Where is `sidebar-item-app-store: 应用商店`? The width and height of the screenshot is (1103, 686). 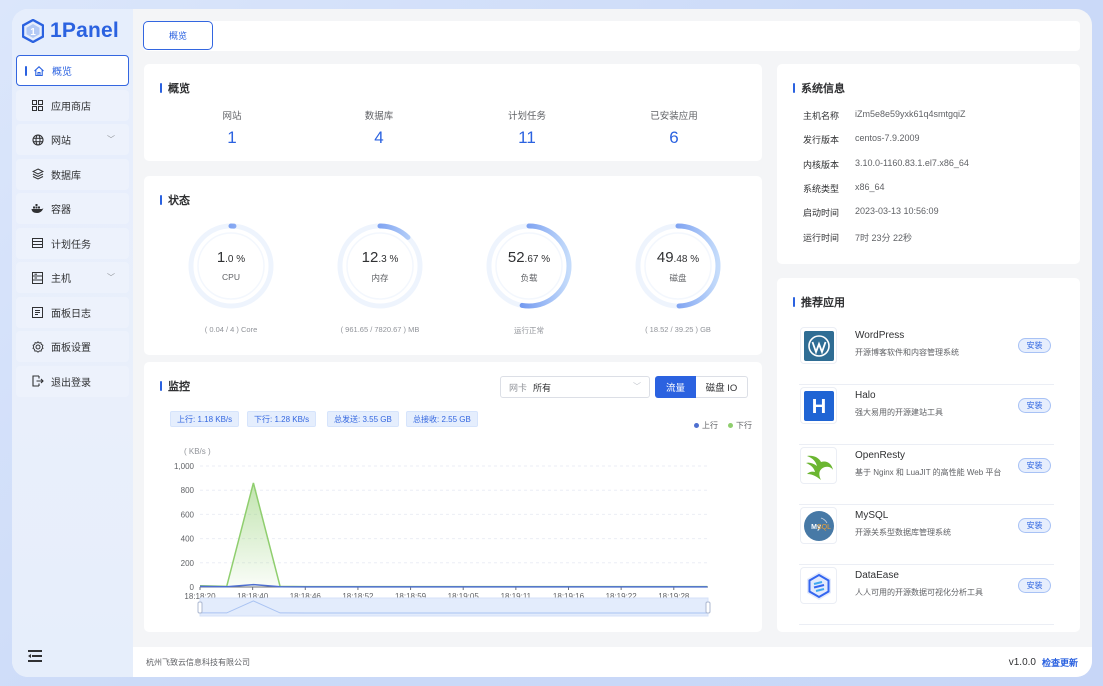
sidebar-item-app-store: 应用商店 is located at coordinates (72, 105).